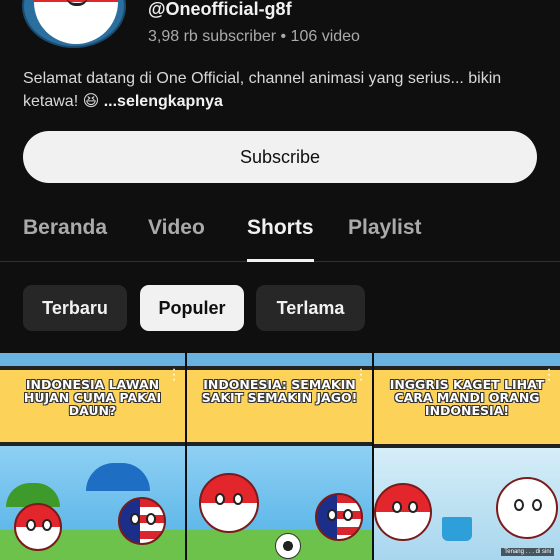  Describe the element at coordinates (192, 308) in the screenshot. I see `chip-populer: Populer` at that location.